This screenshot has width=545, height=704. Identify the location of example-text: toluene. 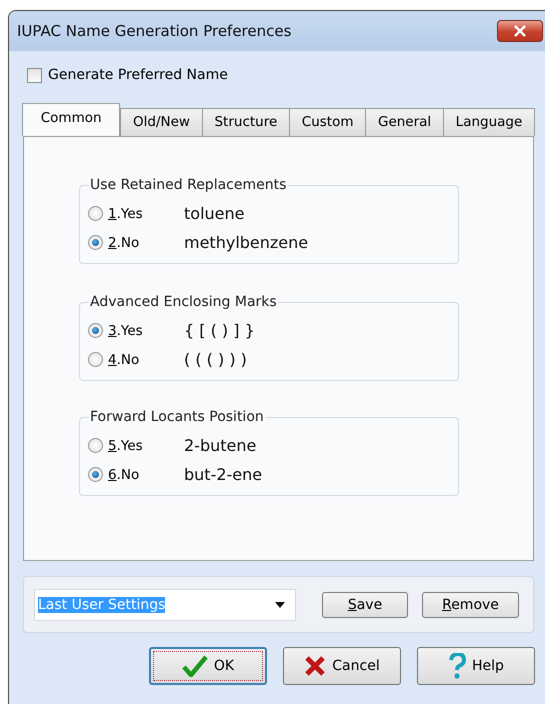
(214, 213).